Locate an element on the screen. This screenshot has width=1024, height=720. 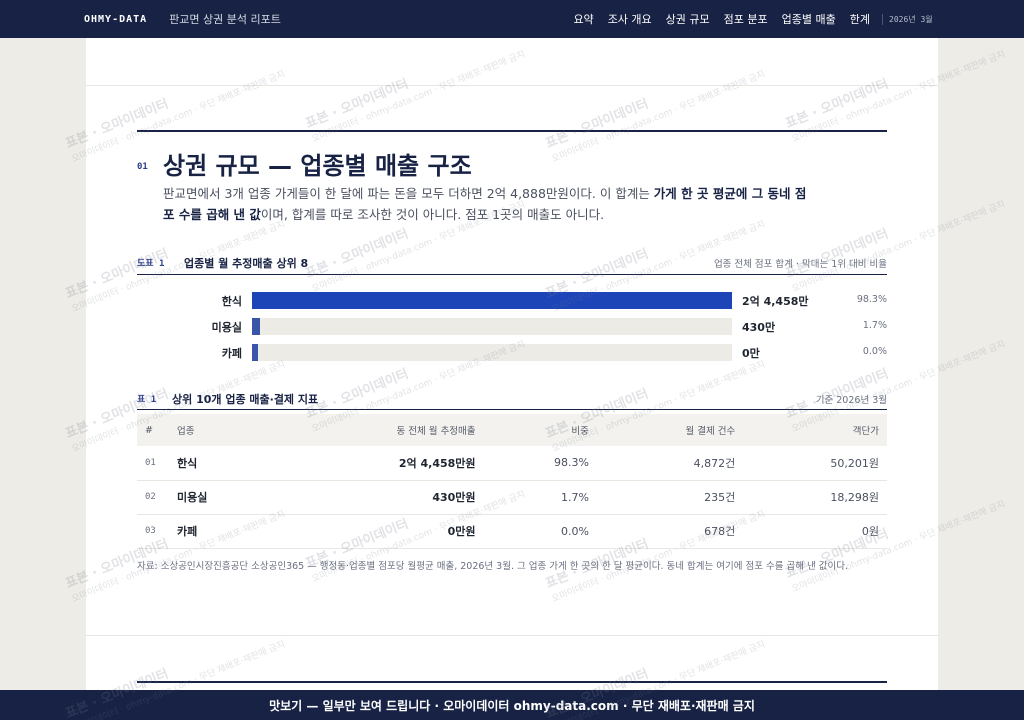
cell-industry: 카페 is located at coordinates (187, 531).